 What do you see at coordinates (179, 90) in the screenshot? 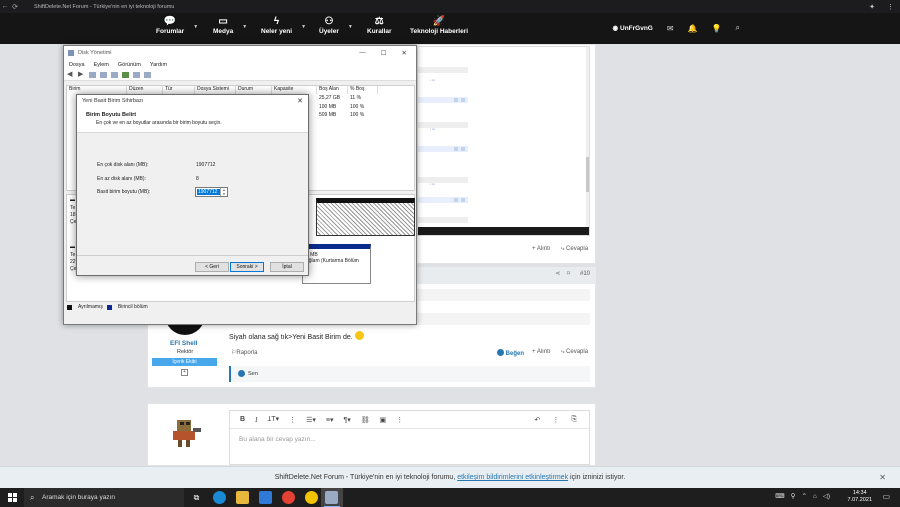
I see `column-header: Tür` at bounding box center [179, 90].